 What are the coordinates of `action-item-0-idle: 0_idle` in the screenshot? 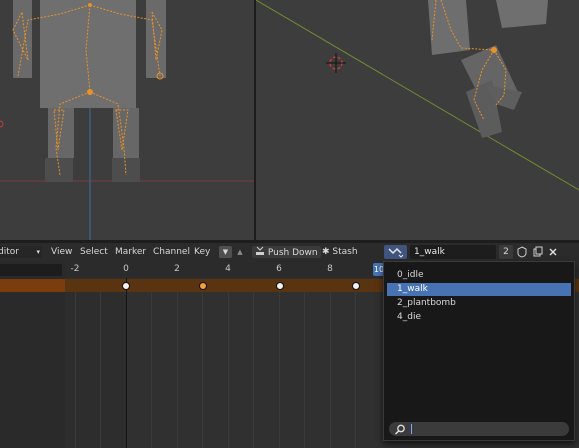 It's located at (479, 275).